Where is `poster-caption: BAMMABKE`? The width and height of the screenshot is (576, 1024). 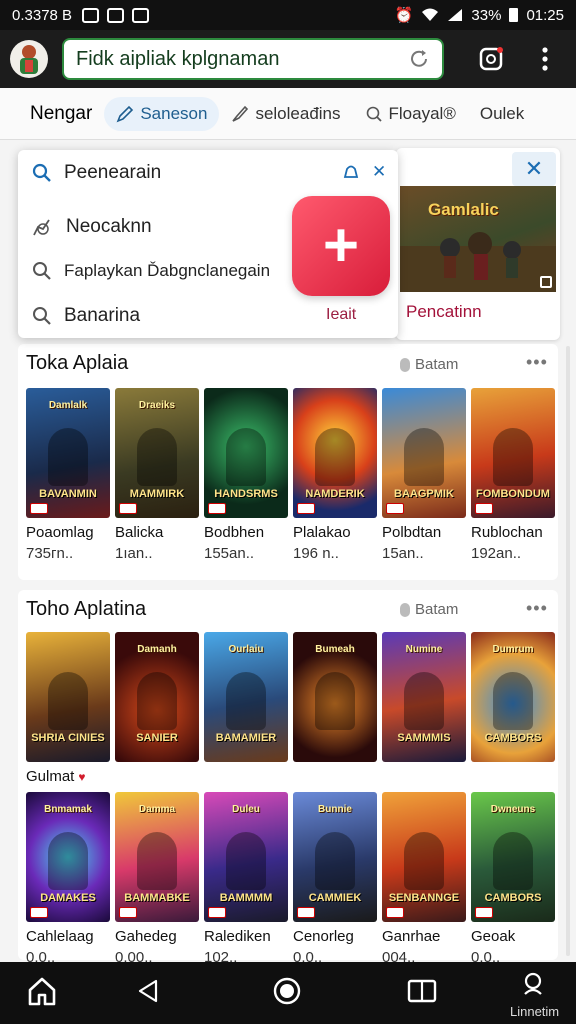 poster-caption: BAMMABKE is located at coordinates (157, 898).